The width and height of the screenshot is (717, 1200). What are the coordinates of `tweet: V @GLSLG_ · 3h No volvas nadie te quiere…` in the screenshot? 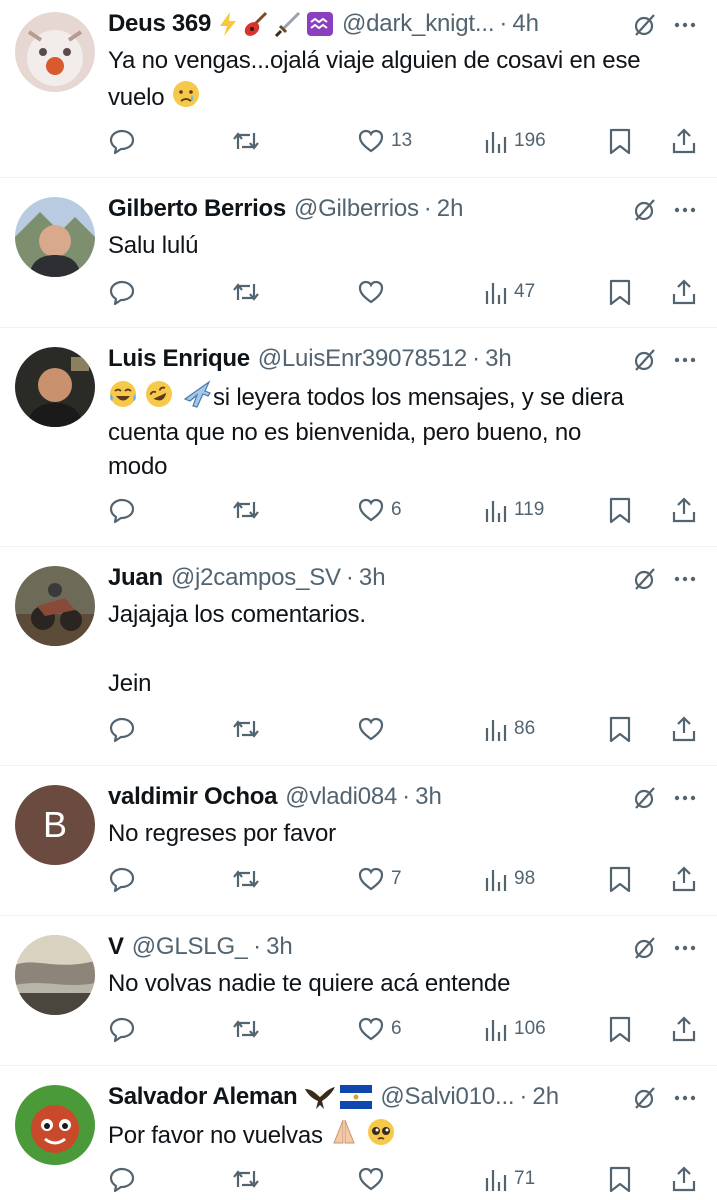 It's located at (358, 991).